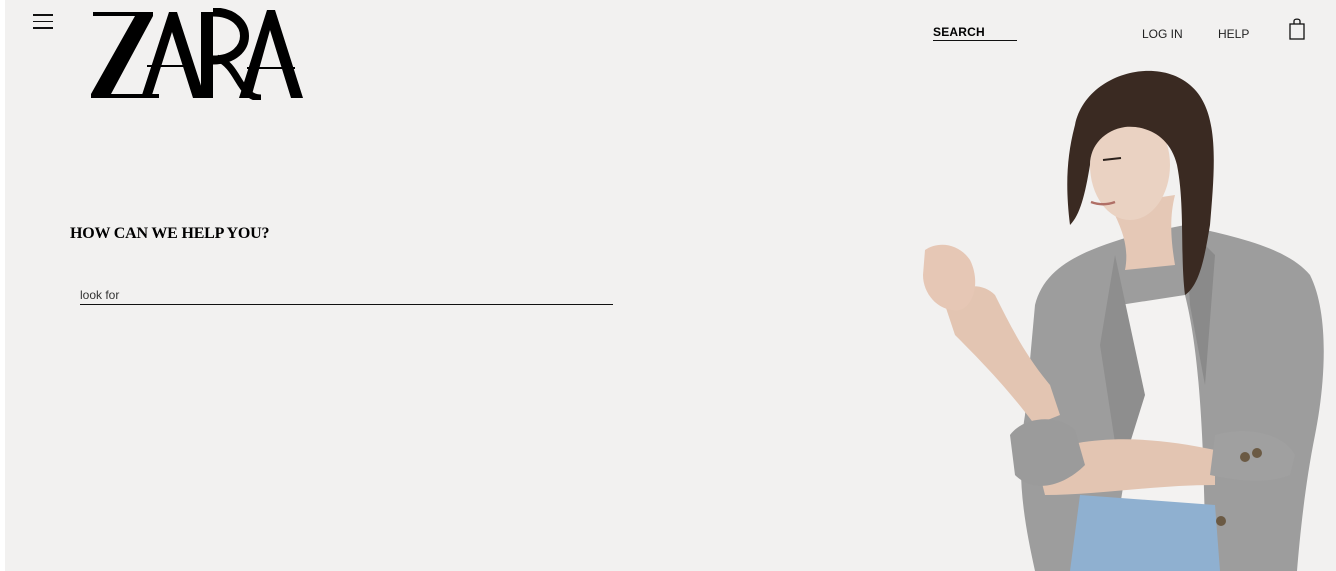 This screenshot has width=1336, height=571. What do you see at coordinates (1162, 34) in the screenshot?
I see `login-link: LOG IN` at bounding box center [1162, 34].